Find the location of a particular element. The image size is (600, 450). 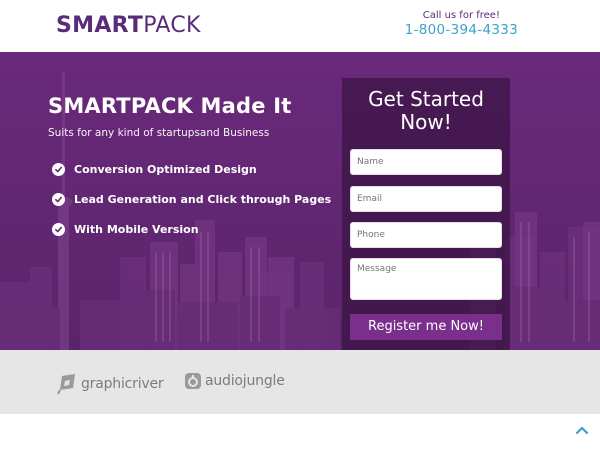

site-logo: SMARTPACK is located at coordinates (128, 25).